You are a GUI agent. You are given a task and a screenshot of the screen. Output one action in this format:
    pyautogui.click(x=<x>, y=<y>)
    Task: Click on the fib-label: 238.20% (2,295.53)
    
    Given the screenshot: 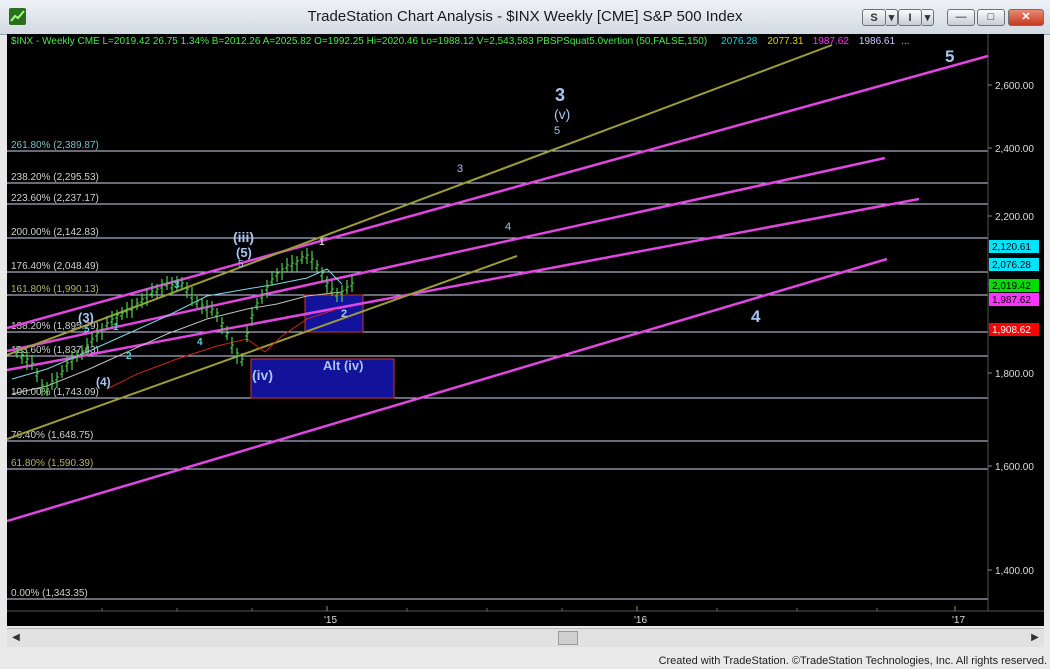 What is the action you would take?
    pyautogui.click(x=55, y=177)
    